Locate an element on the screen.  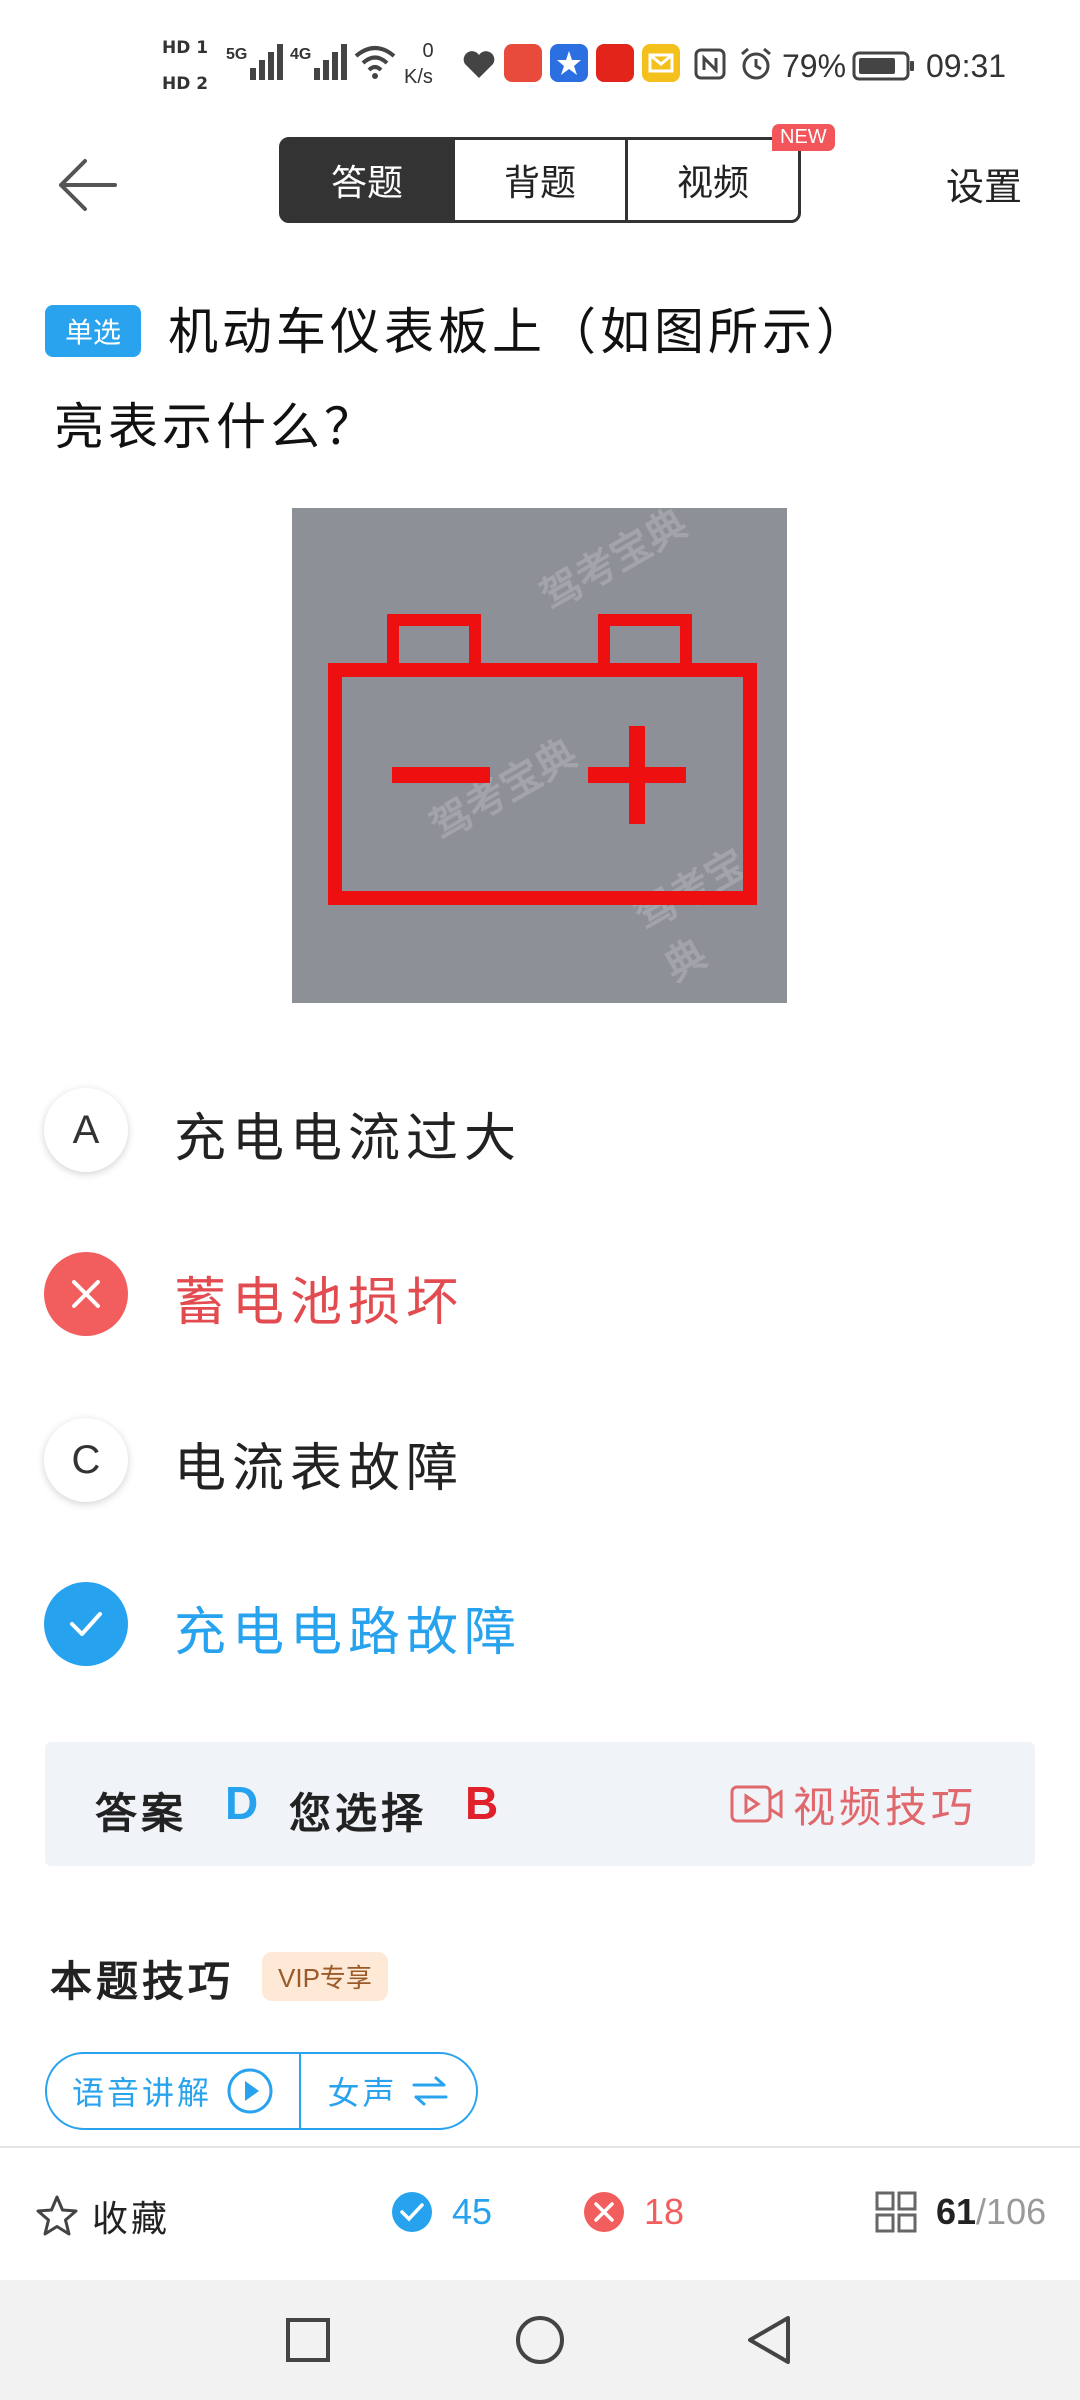
question-type-tag: 单选 is located at coordinates (93, 331).